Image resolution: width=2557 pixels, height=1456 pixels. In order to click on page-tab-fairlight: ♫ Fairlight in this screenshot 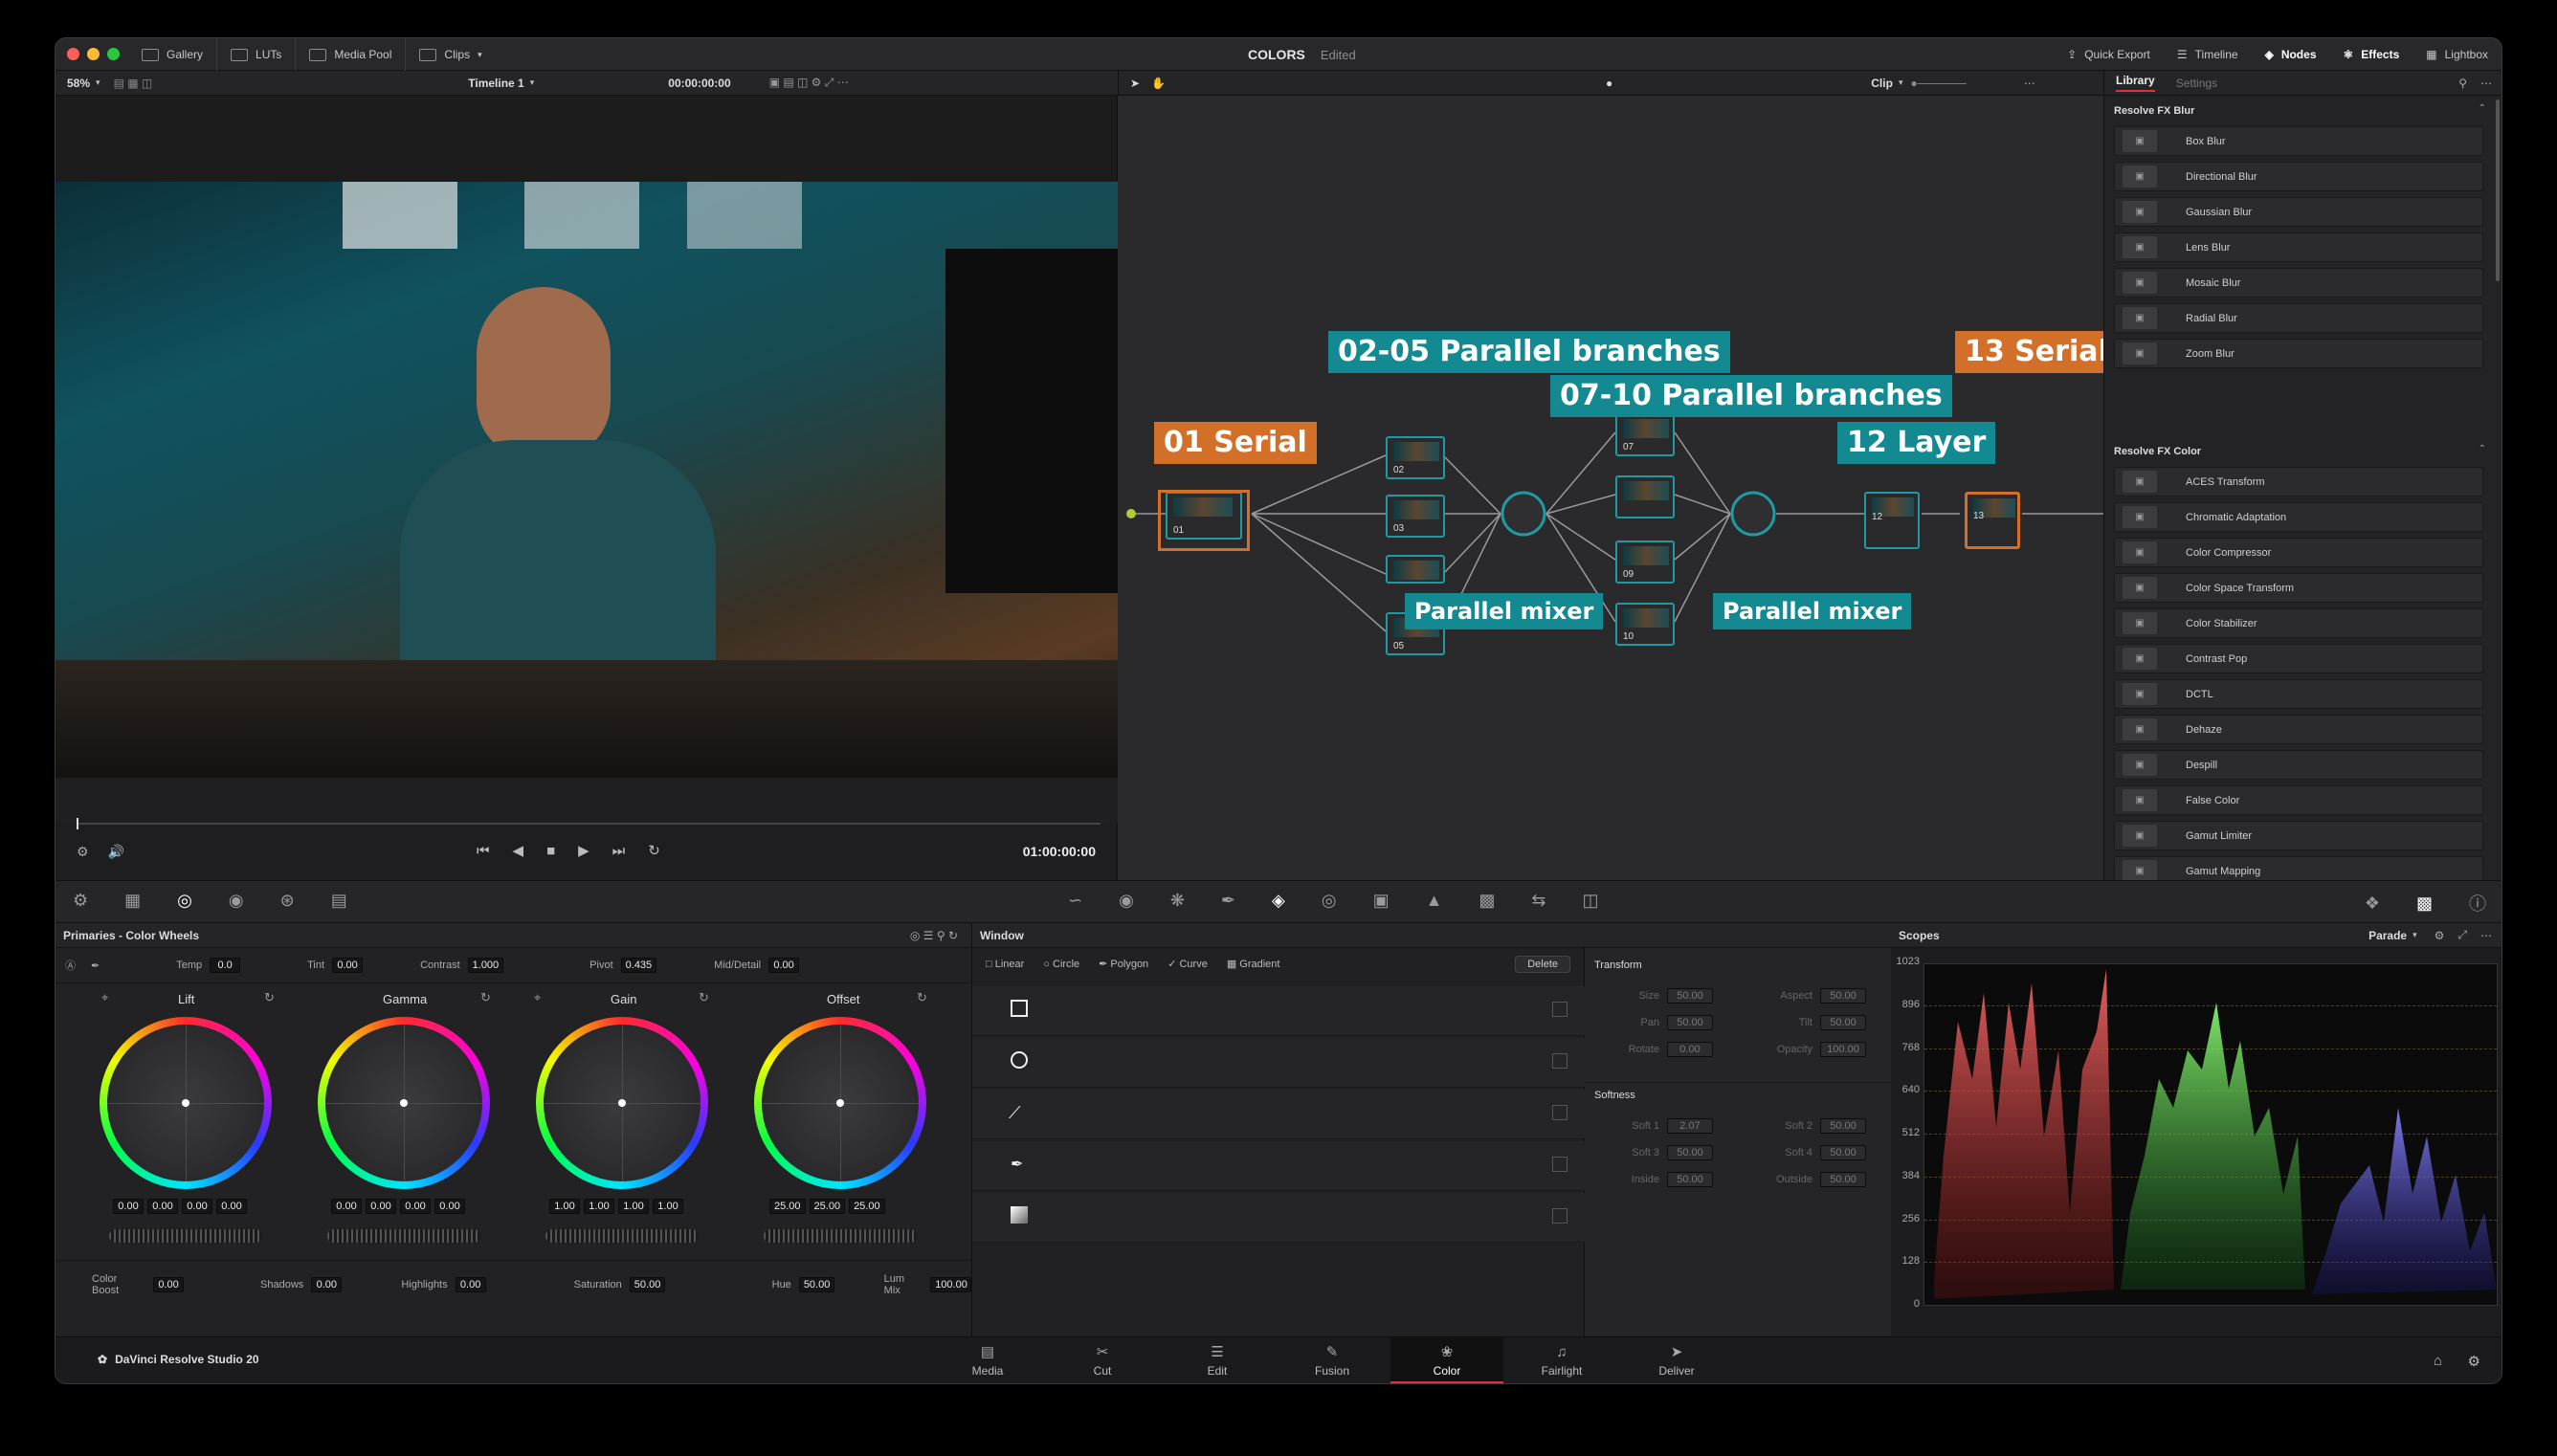, I will do `click(1561, 1360)`.